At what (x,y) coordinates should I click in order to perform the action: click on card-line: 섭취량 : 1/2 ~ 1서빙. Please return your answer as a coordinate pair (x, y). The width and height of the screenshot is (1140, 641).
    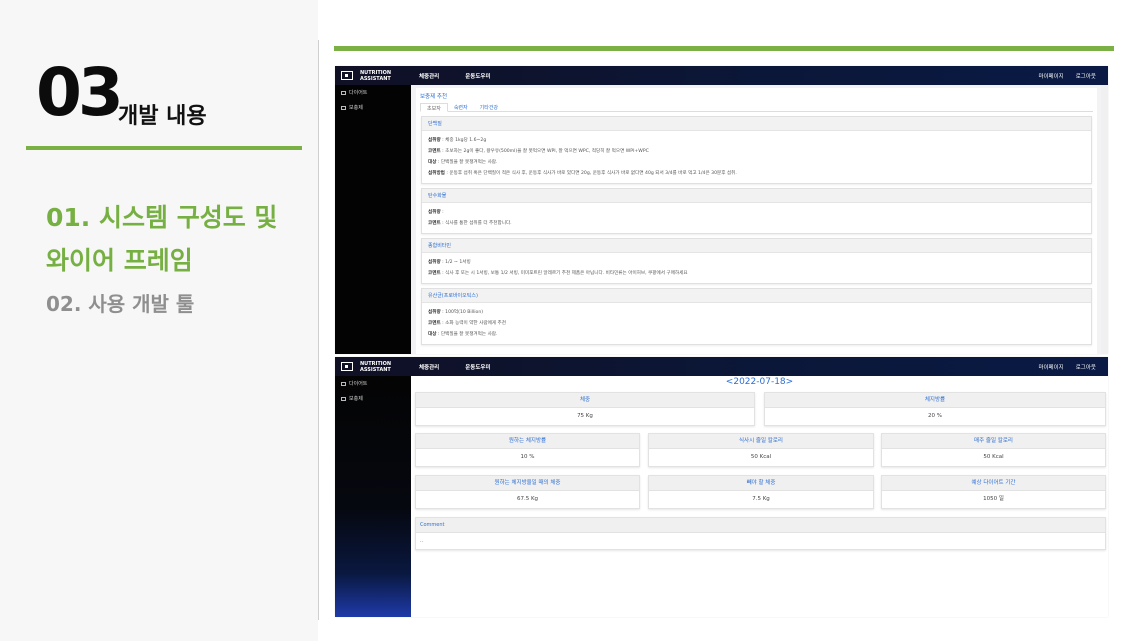
    Looking at the image, I should click on (449, 262).